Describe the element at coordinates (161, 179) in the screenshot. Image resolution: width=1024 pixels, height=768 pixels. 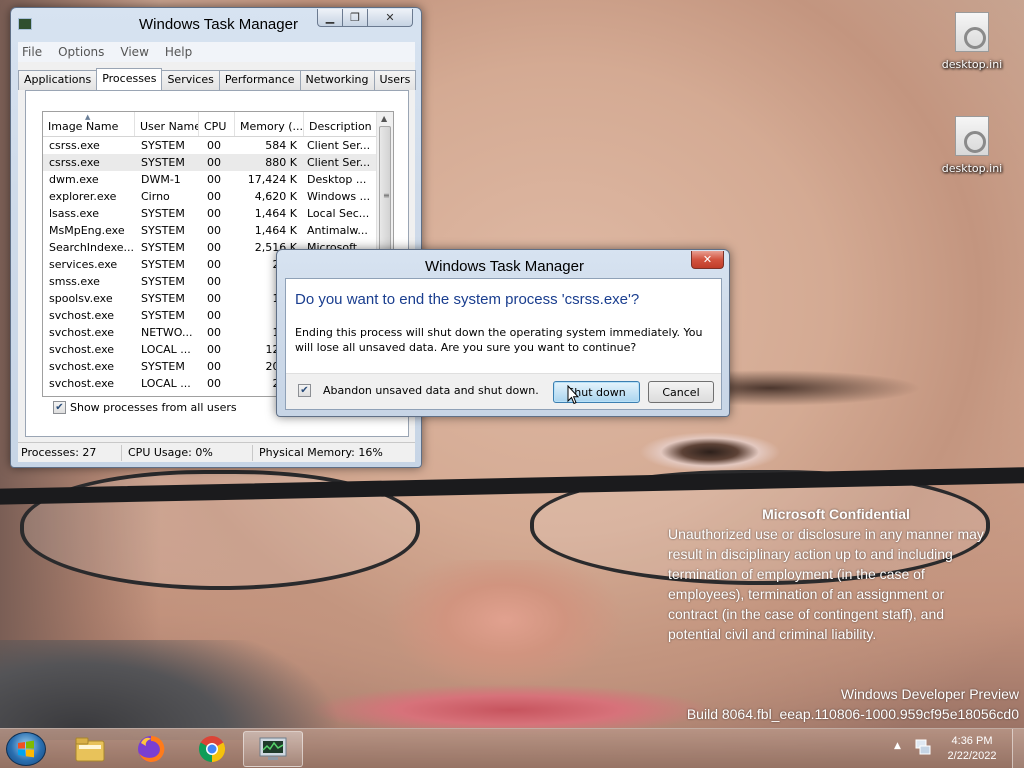
I see `process-user-name: DWM-1` at that location.